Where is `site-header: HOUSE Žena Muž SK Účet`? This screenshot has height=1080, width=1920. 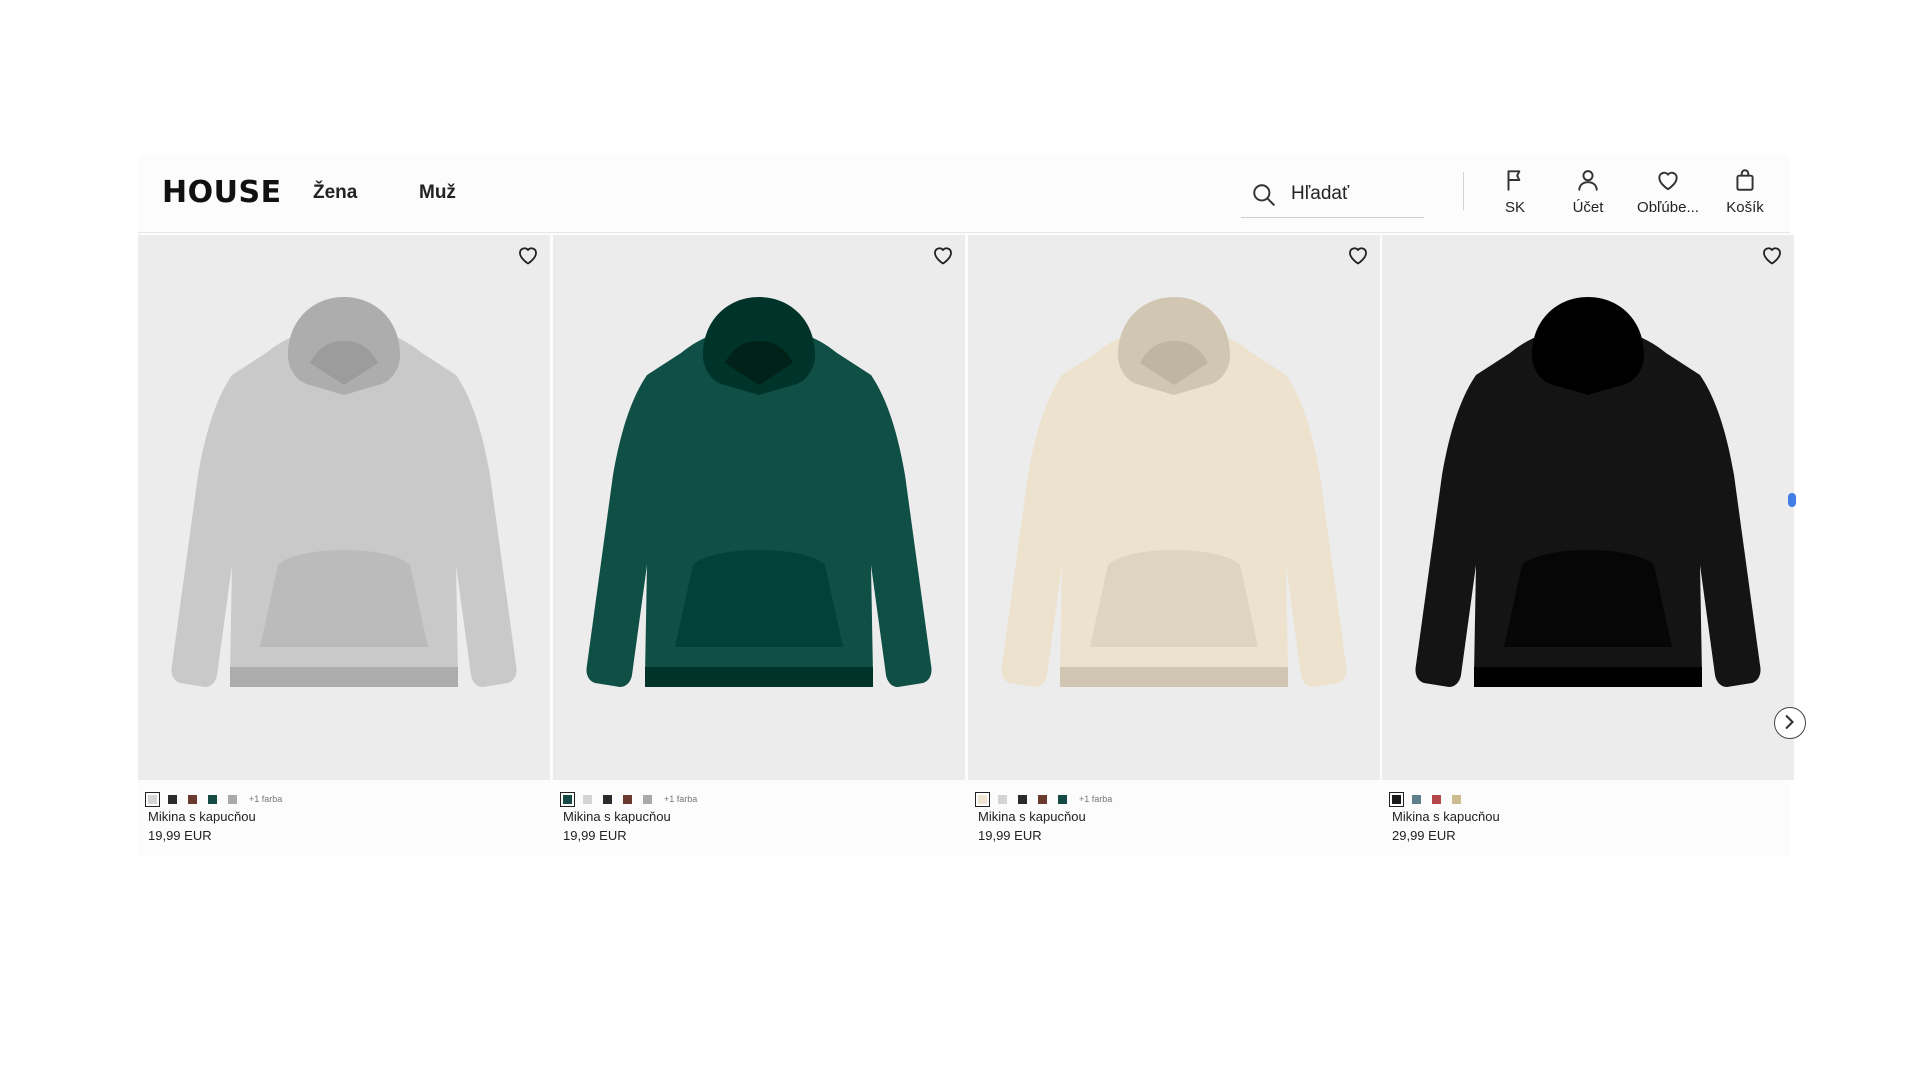
site-header: HOUSE Žena Muž SK Účet is located at coordinates (964, 194).